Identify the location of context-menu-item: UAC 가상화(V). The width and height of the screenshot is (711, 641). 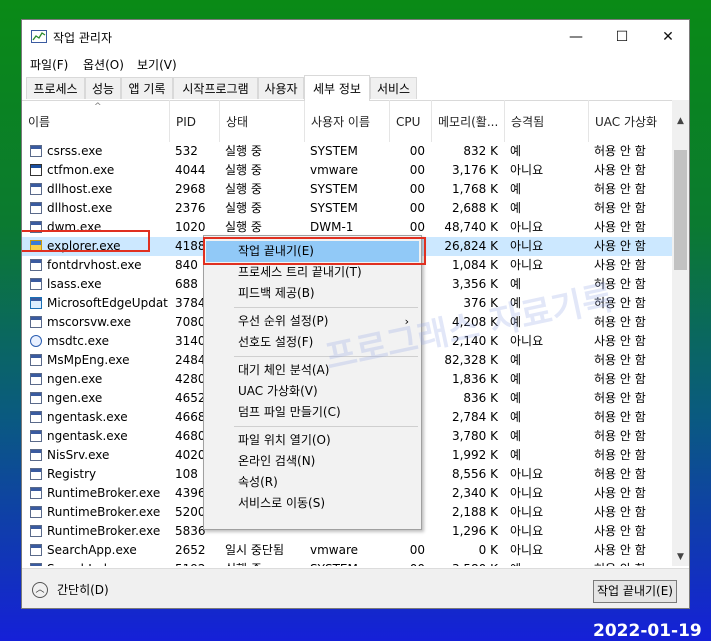
(312, 391).